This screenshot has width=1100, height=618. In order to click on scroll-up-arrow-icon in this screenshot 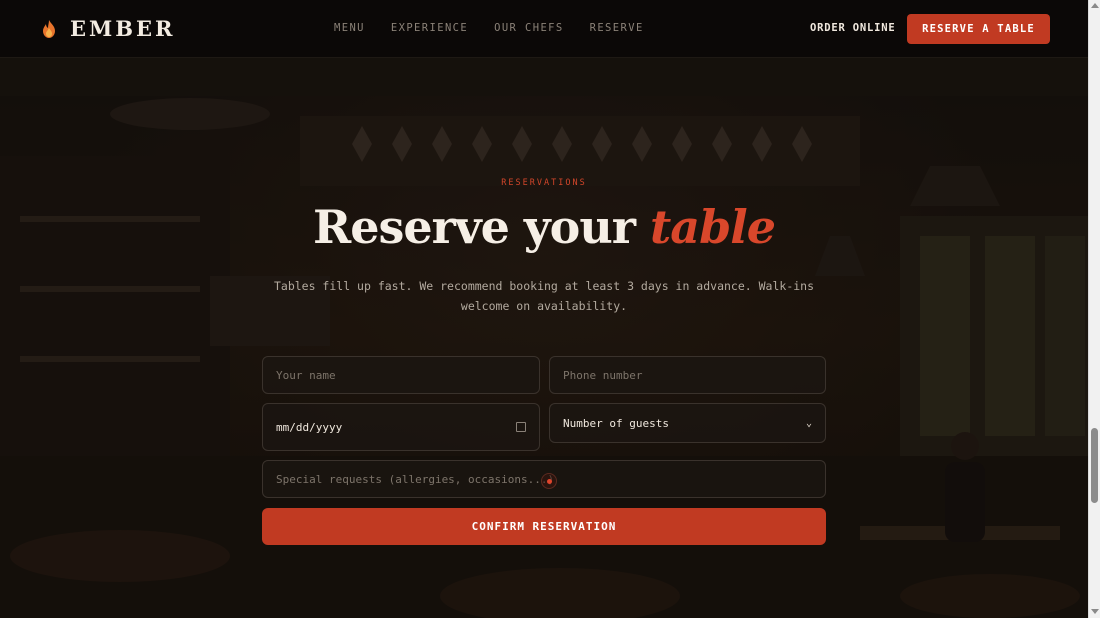, I will do `click(1095, 5)`.